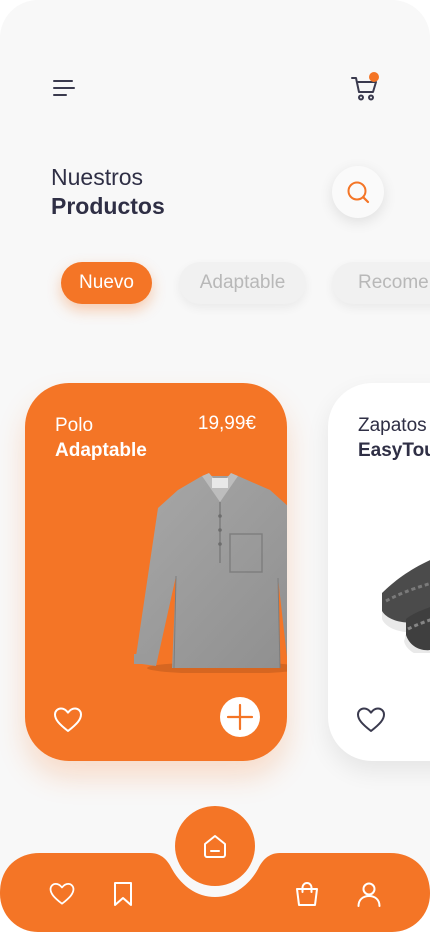  I want to click on user-icon, so click(369, 894).